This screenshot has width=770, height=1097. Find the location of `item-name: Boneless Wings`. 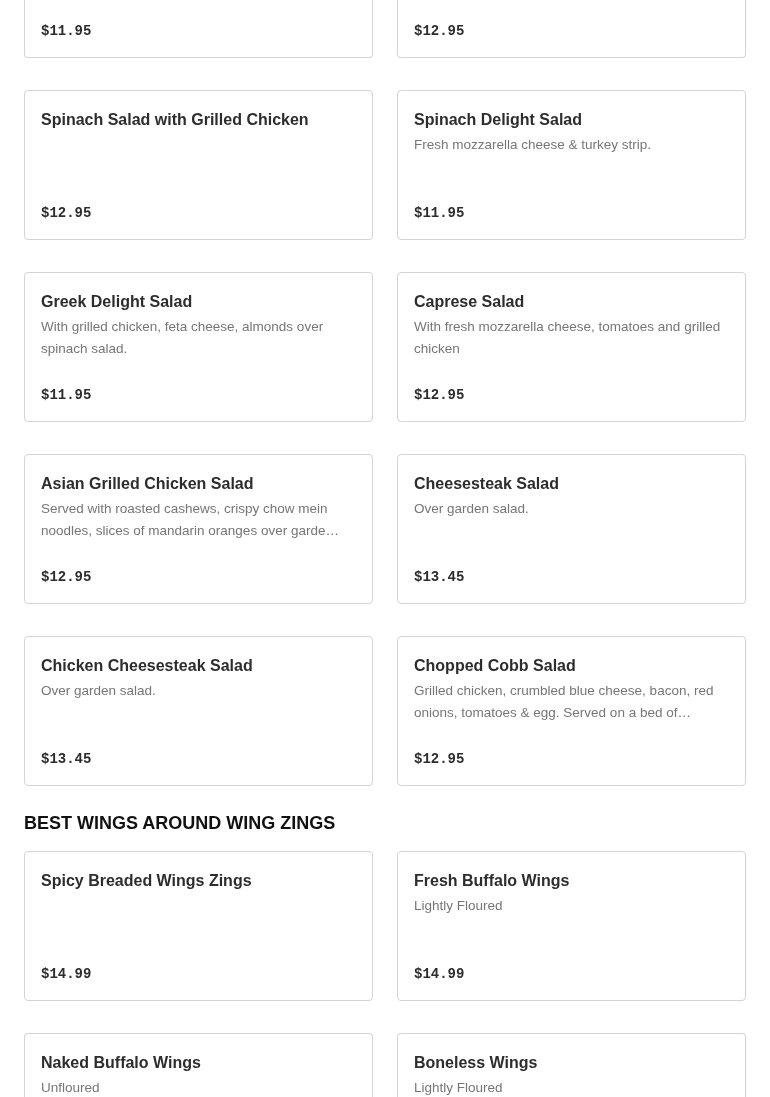

item-name: Boneless Wings is located at coordinates (476, 1063).